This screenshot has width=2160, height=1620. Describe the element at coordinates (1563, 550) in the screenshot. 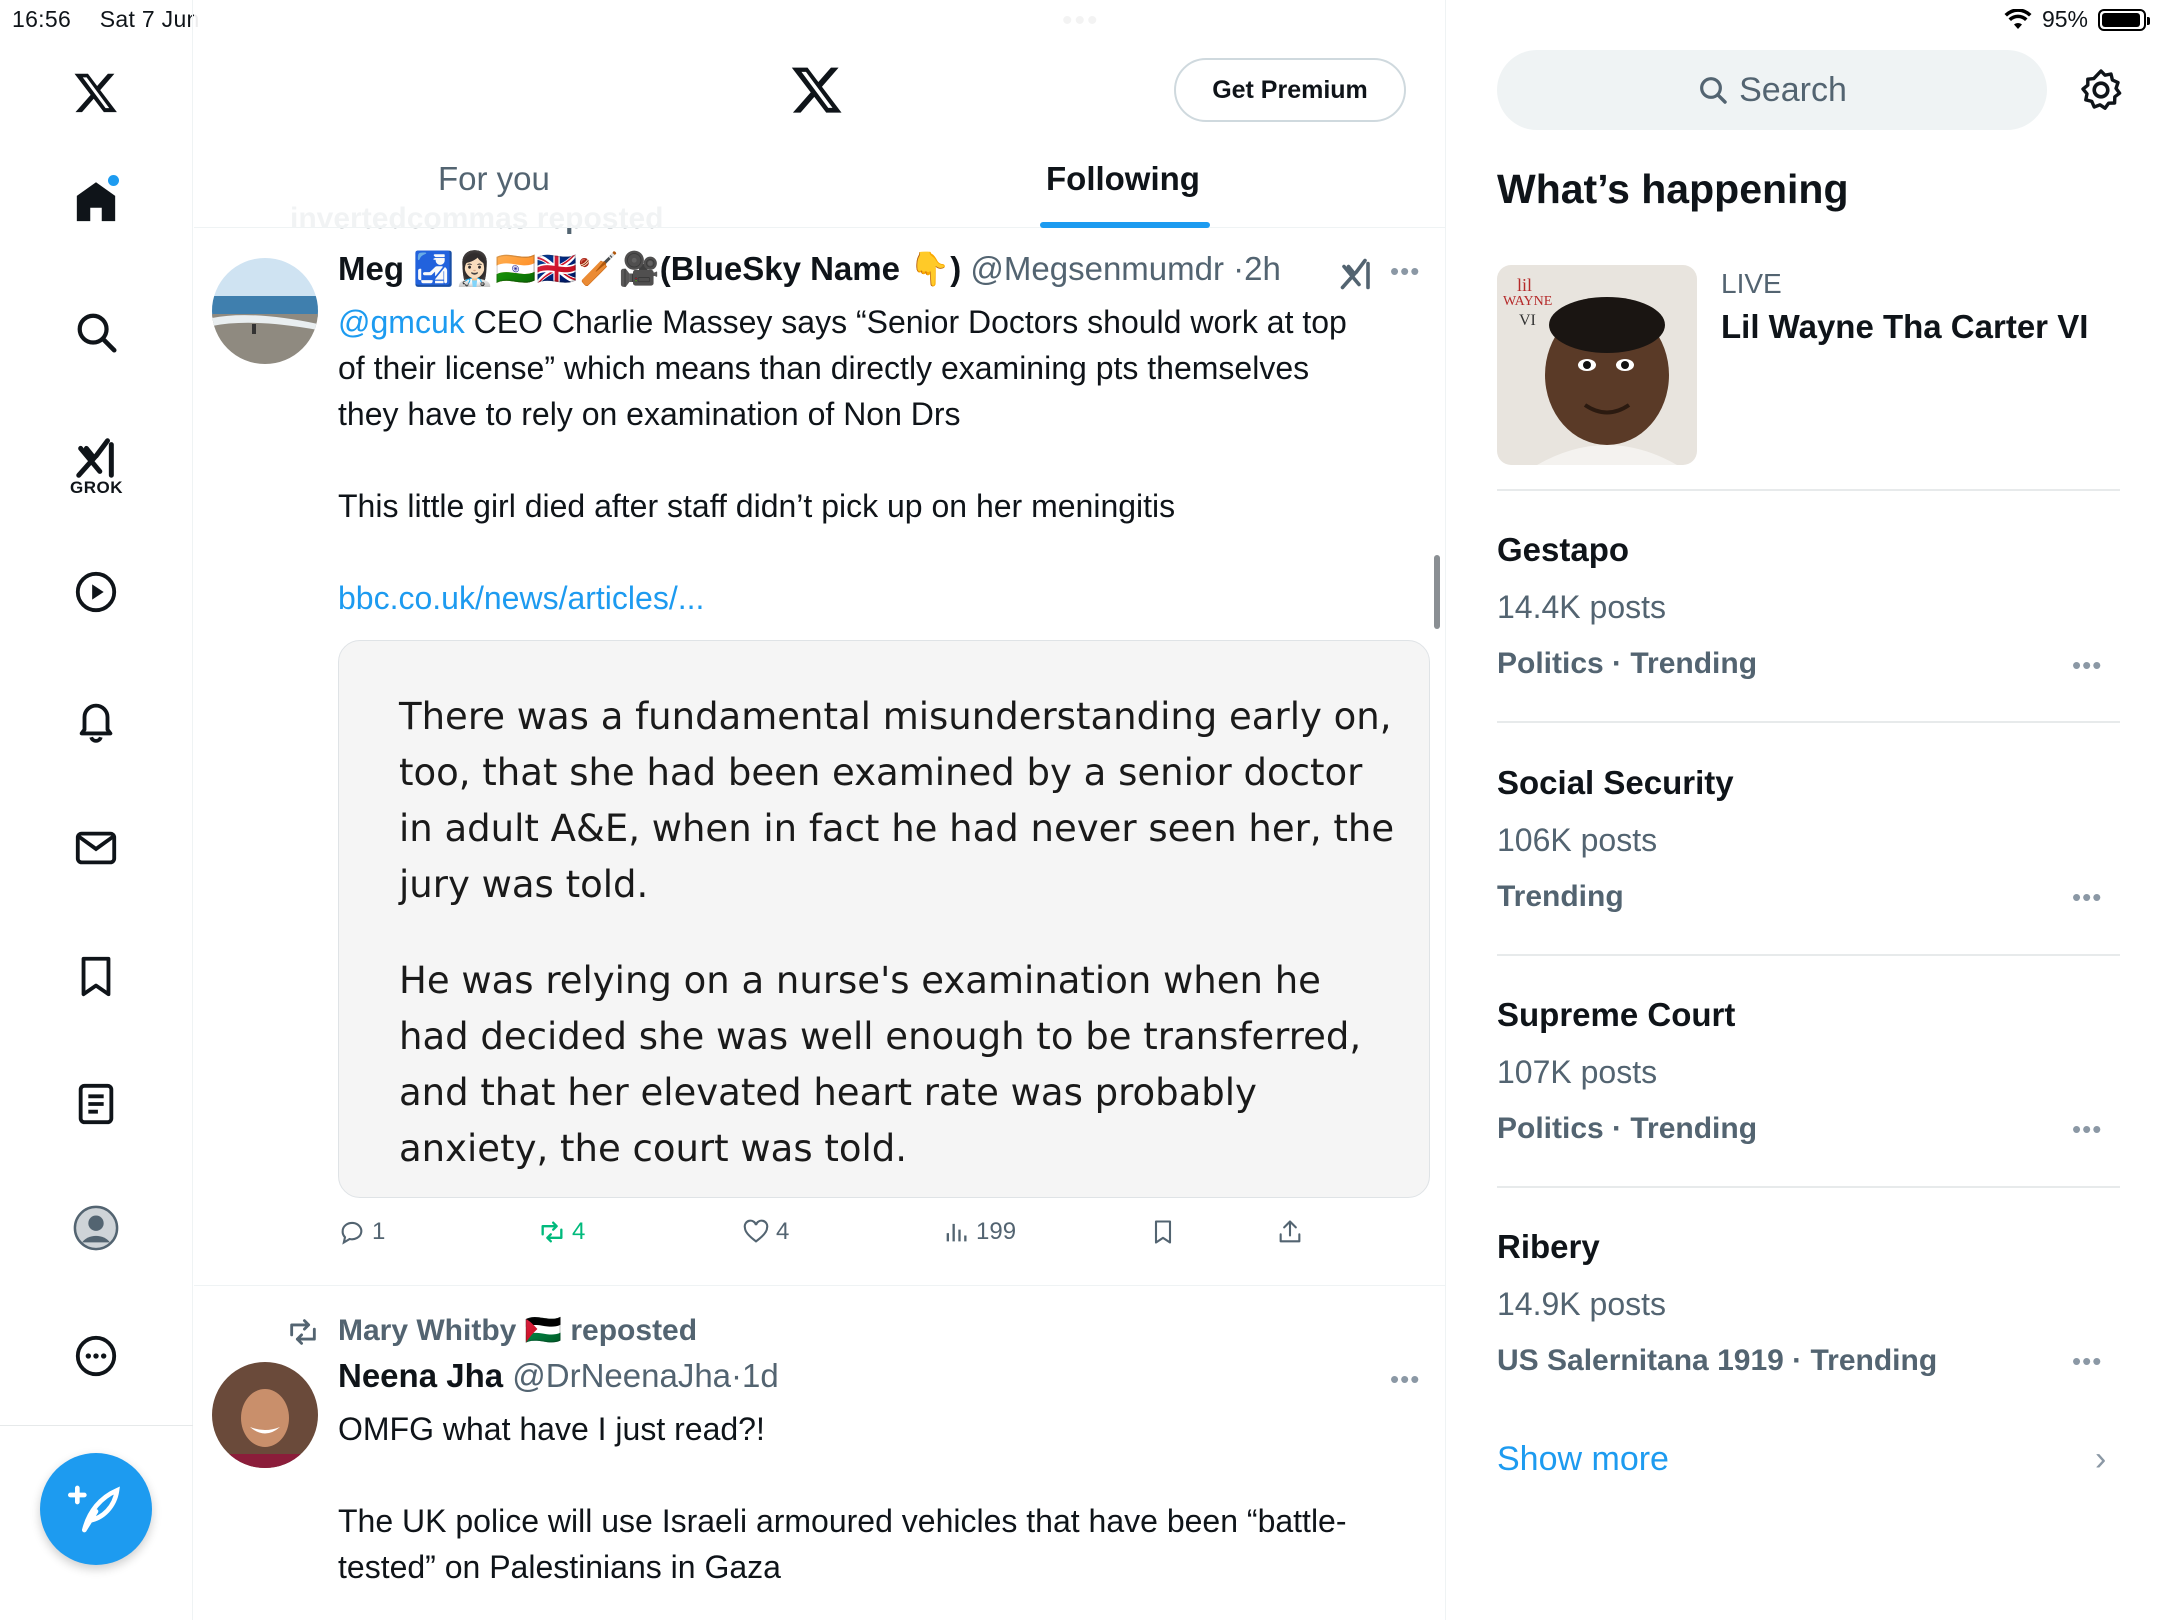

I see `trend-name: Gestapo` at that location.